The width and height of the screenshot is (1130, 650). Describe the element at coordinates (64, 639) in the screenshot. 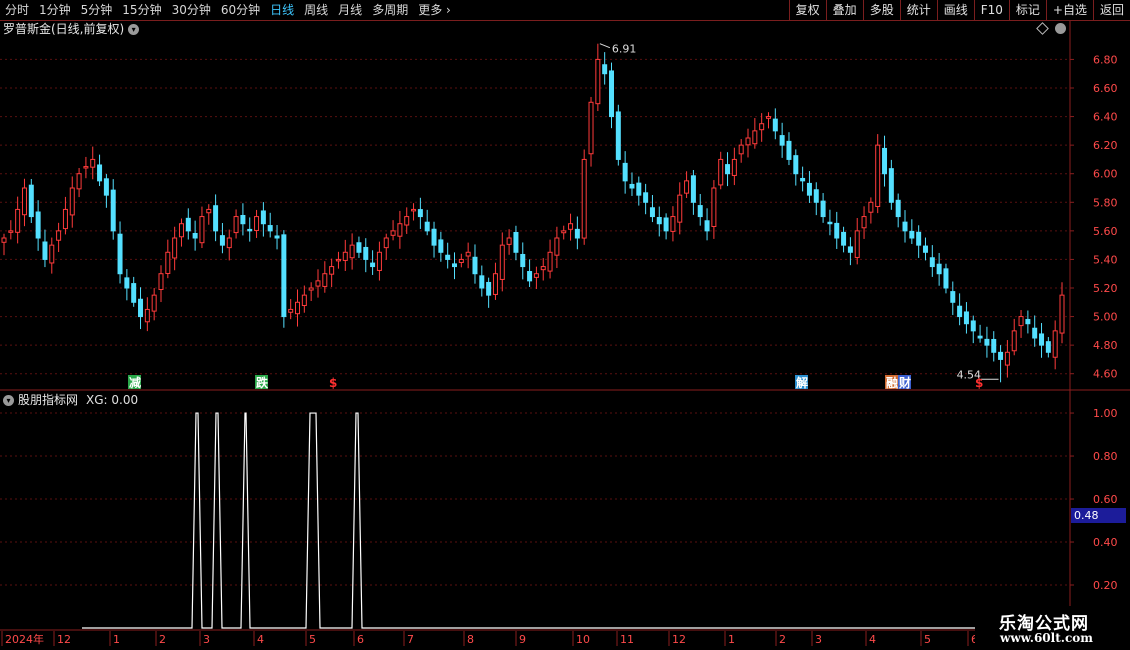

I see `x-tick-label: 12` at that location.